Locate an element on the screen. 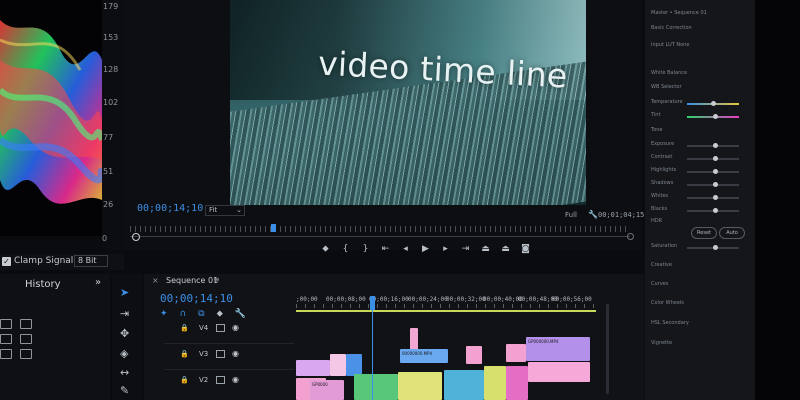 The height and width of the screenshot is (400, 800). close-icon: × is located at coordinates (155, 280).